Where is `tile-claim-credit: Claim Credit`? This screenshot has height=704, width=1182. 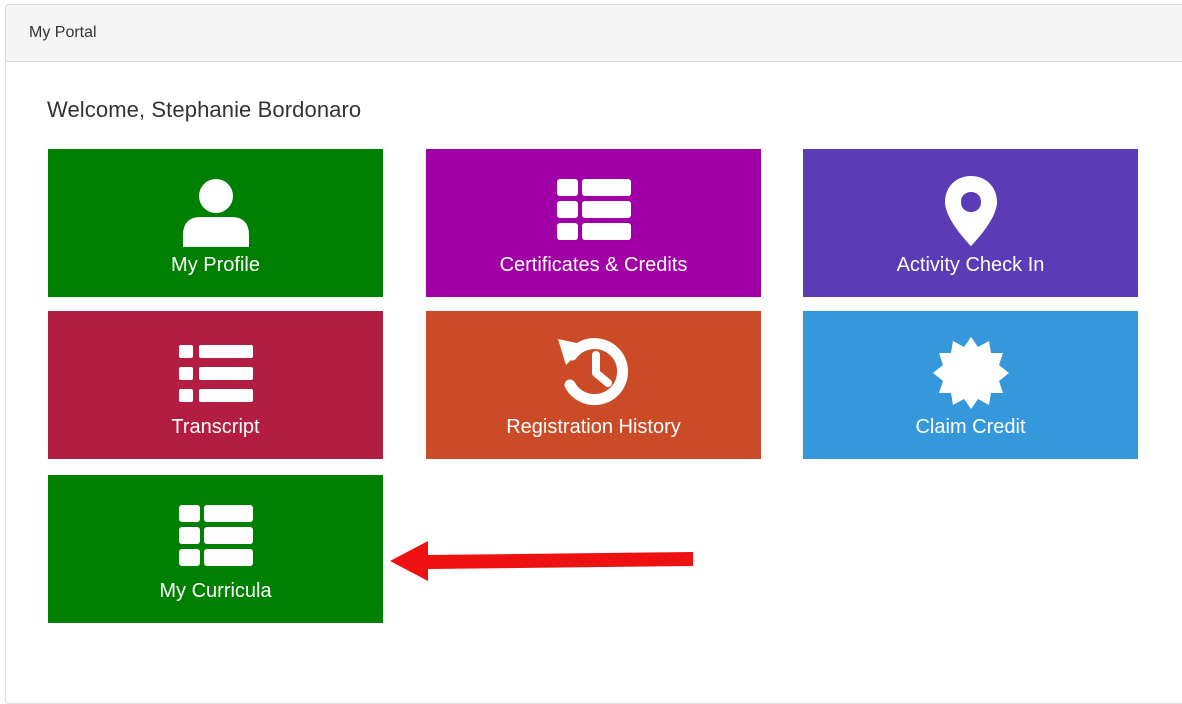
tile-claim-credit: Claim Credit is located at coordinates (970, 385).